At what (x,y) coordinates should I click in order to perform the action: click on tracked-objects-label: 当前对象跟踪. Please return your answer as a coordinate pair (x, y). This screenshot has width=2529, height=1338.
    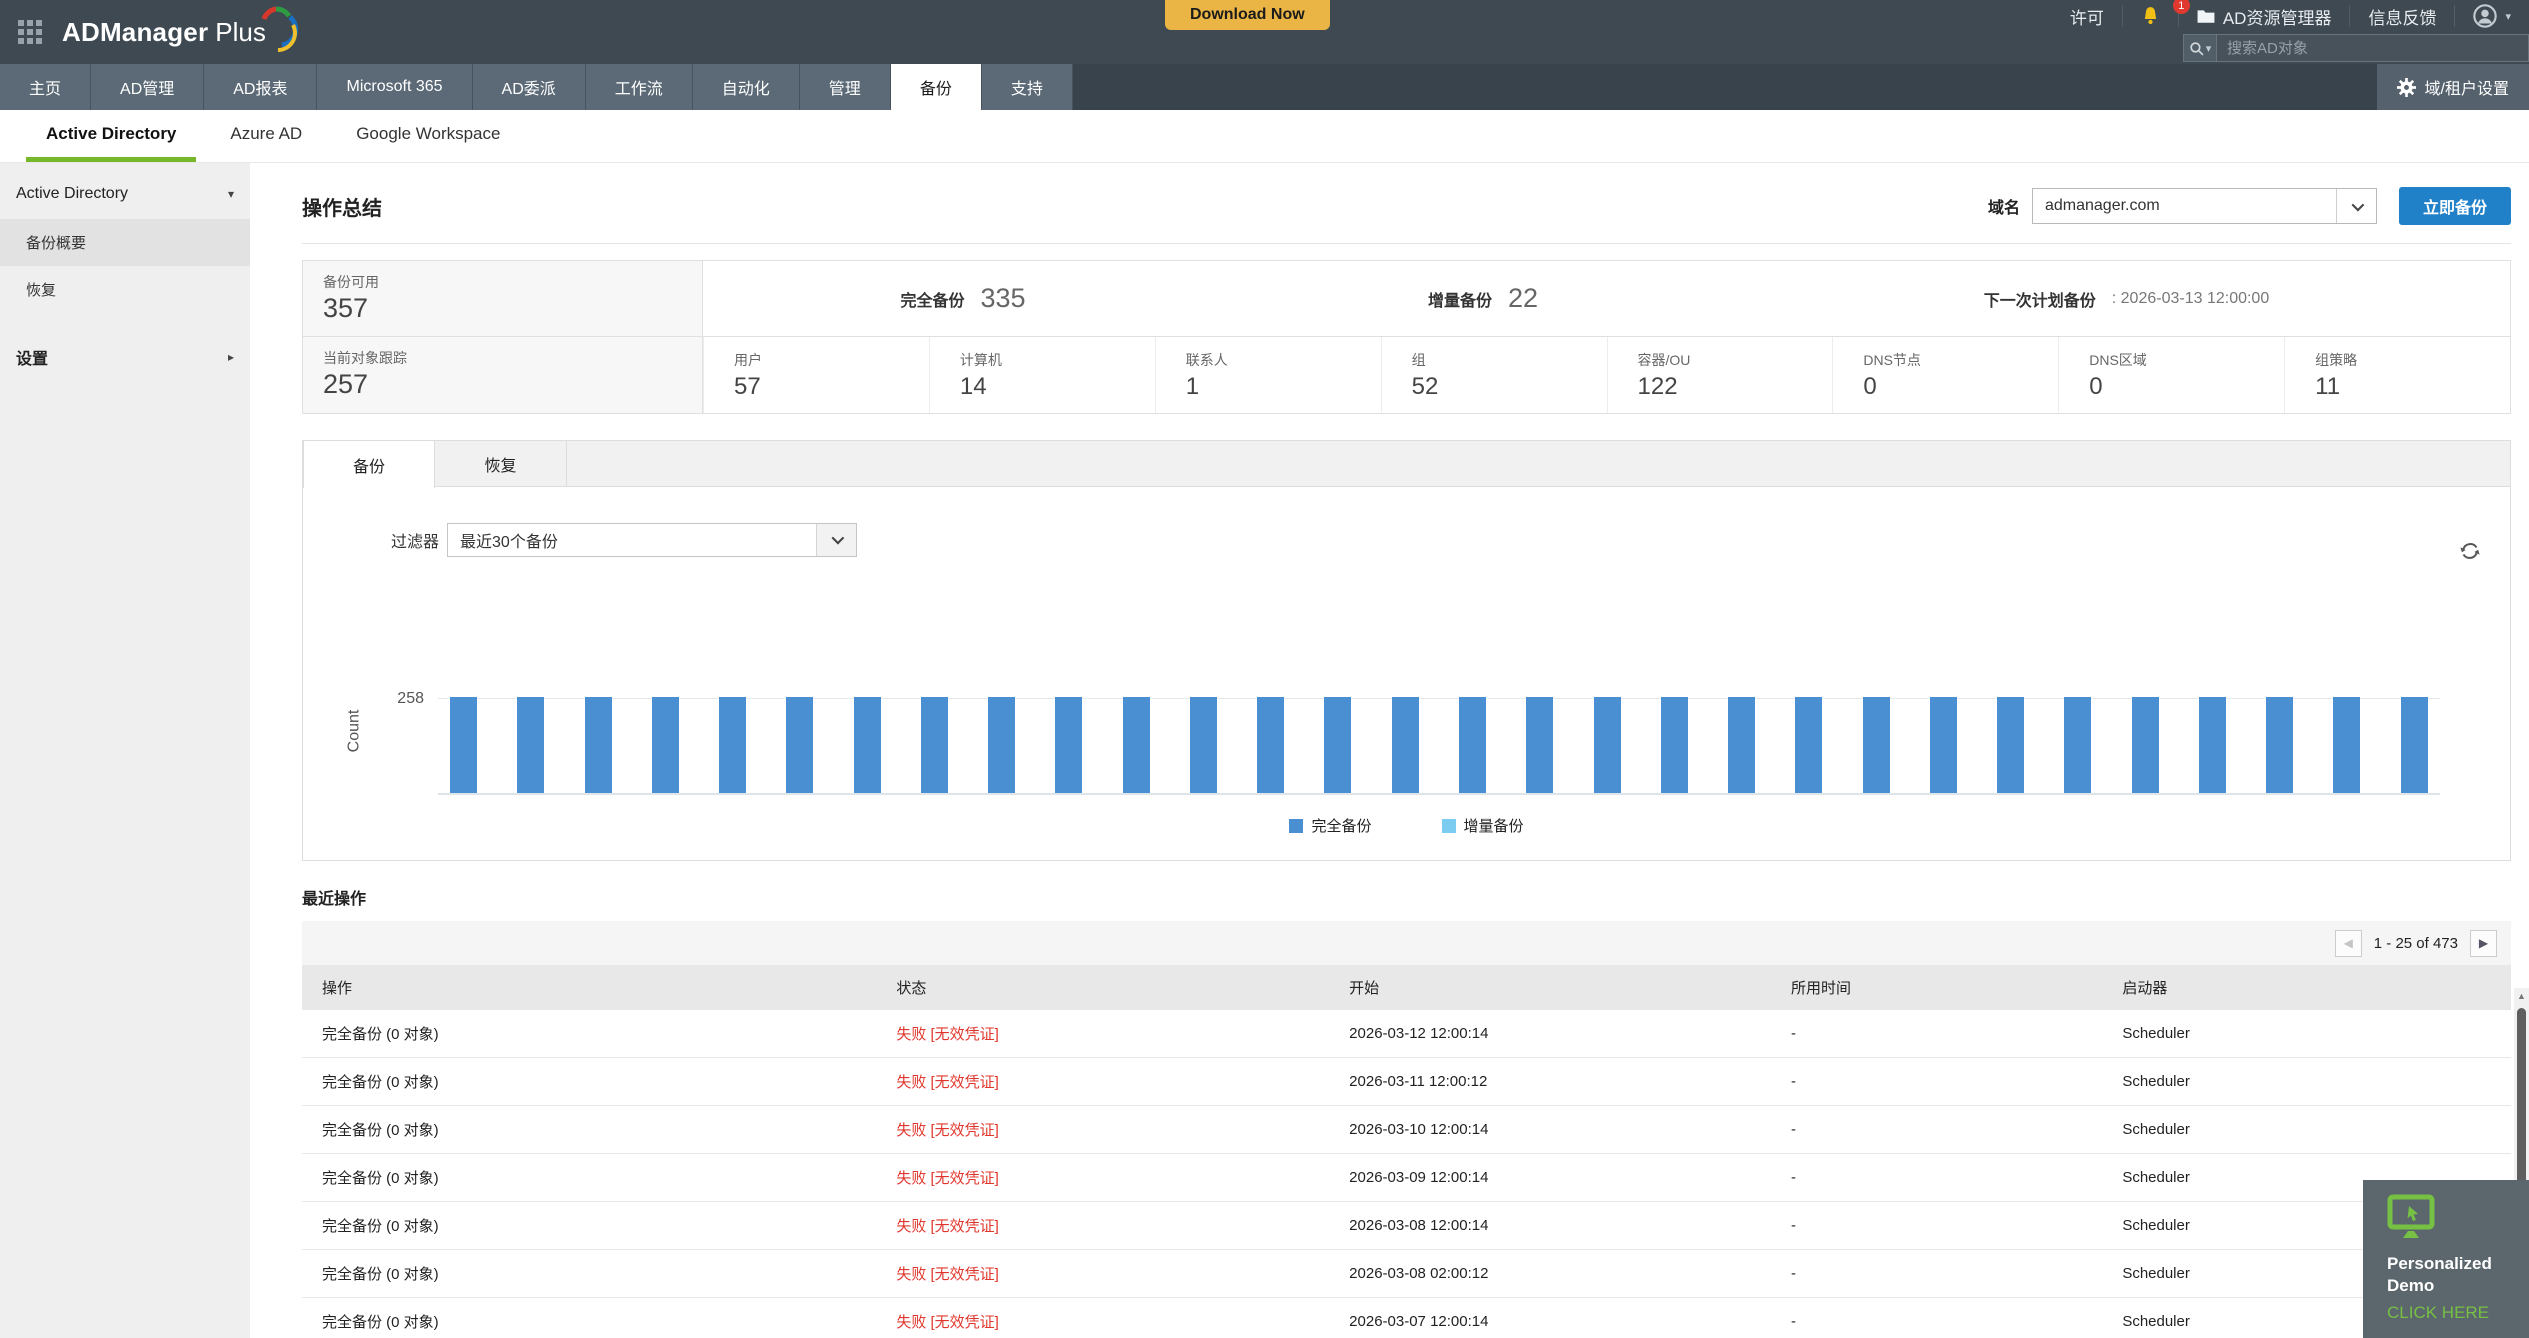
    Looking at the image, I should click on (365, 358).